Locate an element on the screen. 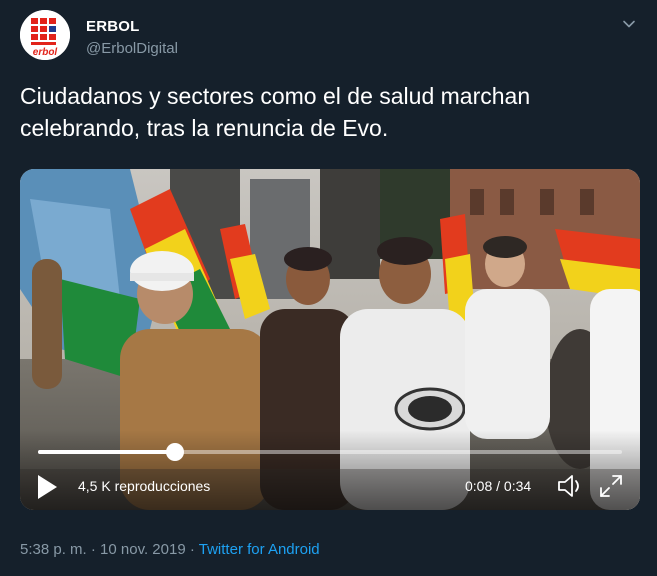  fullscreen-button is located at coordinates (611, 486).